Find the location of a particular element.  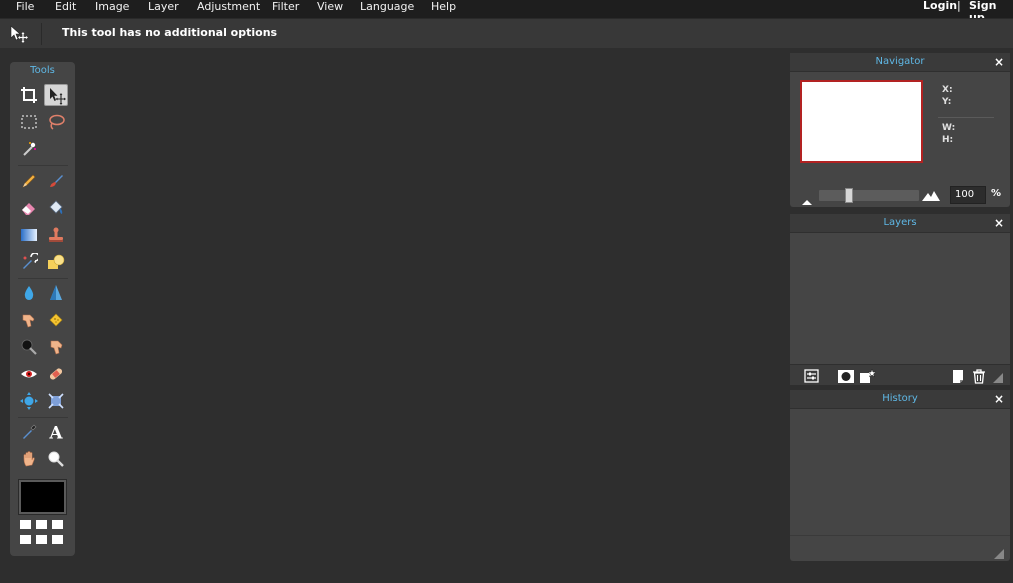

menu-adjustment: Adjustment is located at coordinates (228, 7).